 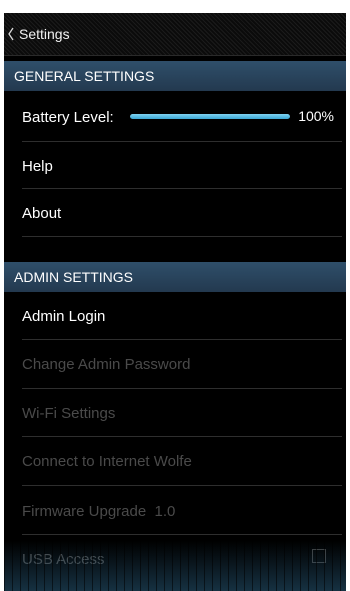 What do you see at coordinates (64, 316) in the screenshot?
I see `admin-login-label: Admin Login` at bounding box center [64, 316].